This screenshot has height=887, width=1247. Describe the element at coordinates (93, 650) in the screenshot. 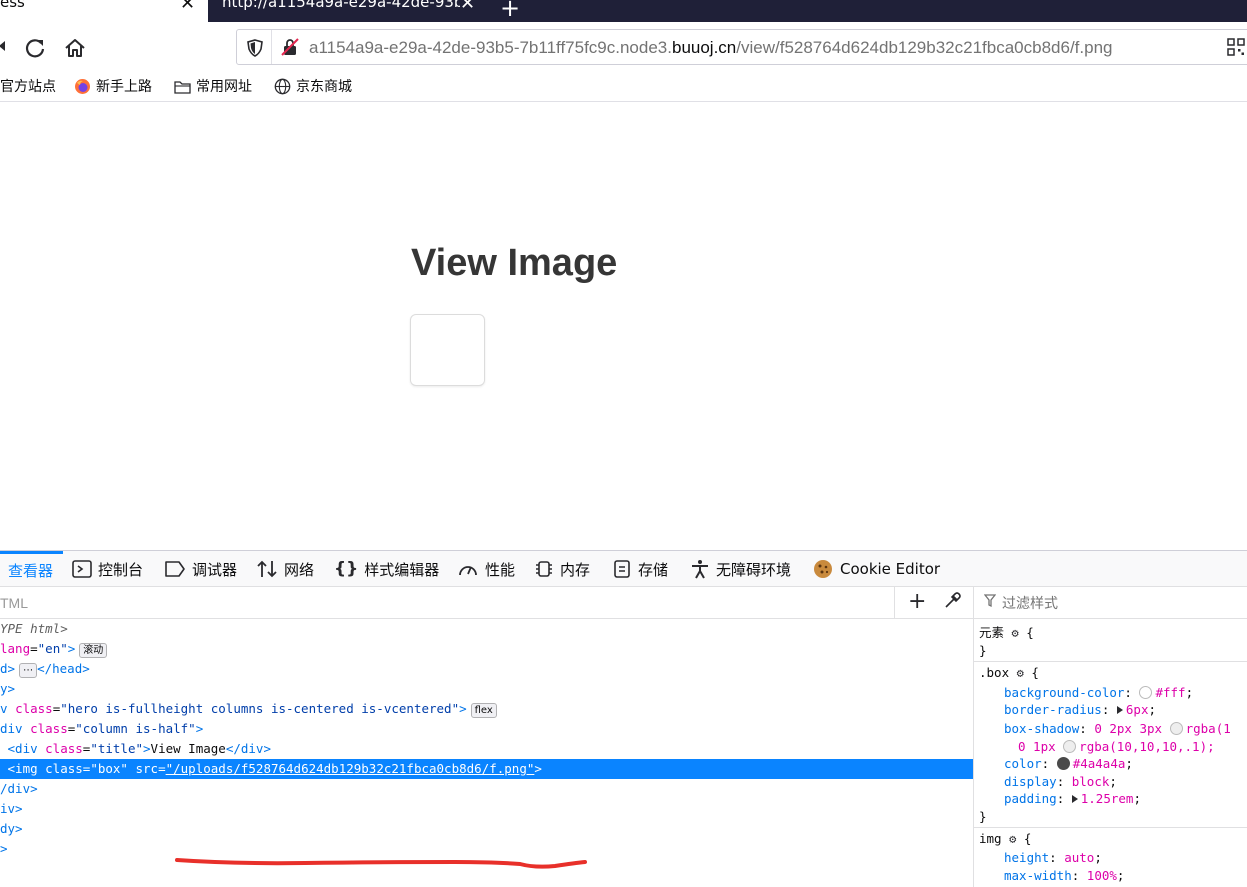

I see `scroll-badge: 滚动` at that location.